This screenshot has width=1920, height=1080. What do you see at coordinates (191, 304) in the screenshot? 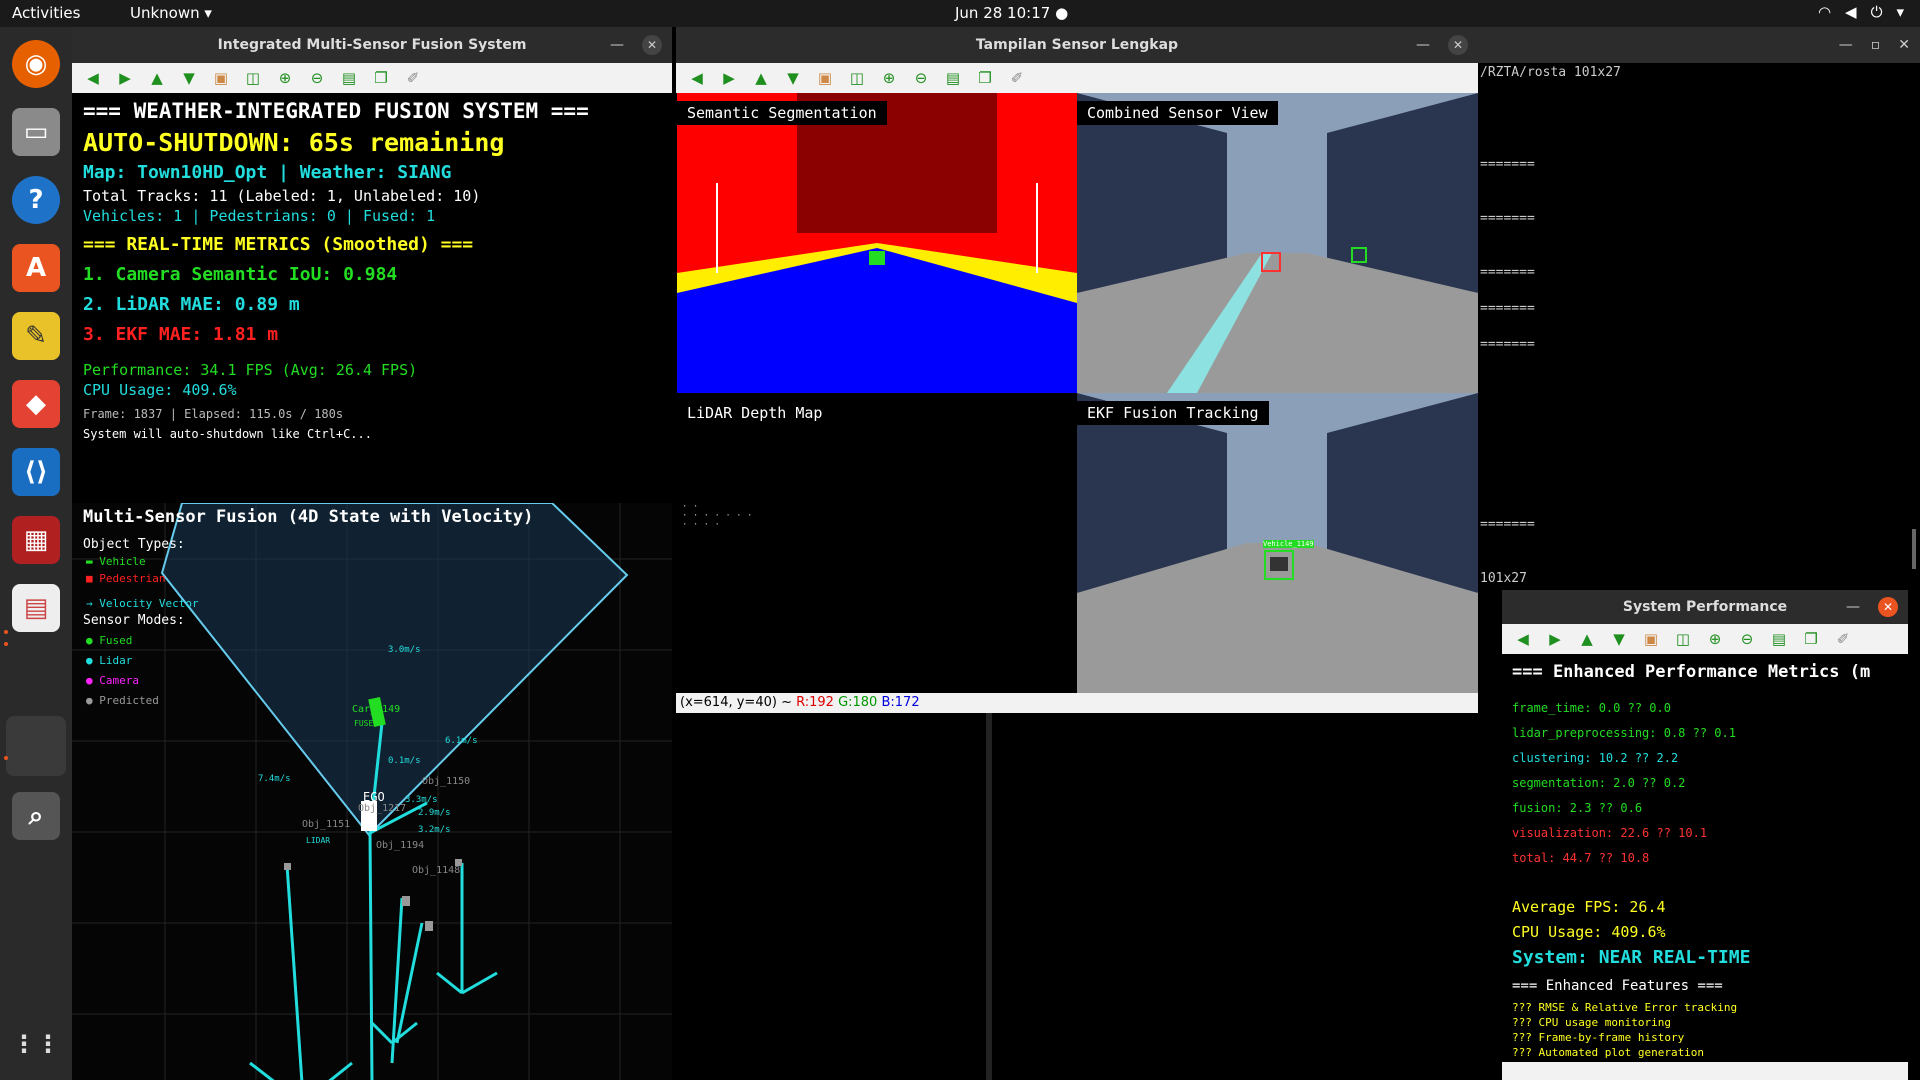
I see `metric-lidar-mae: 2. LiDAR MAE: 0.89 m` at bounding box center [191, 304].